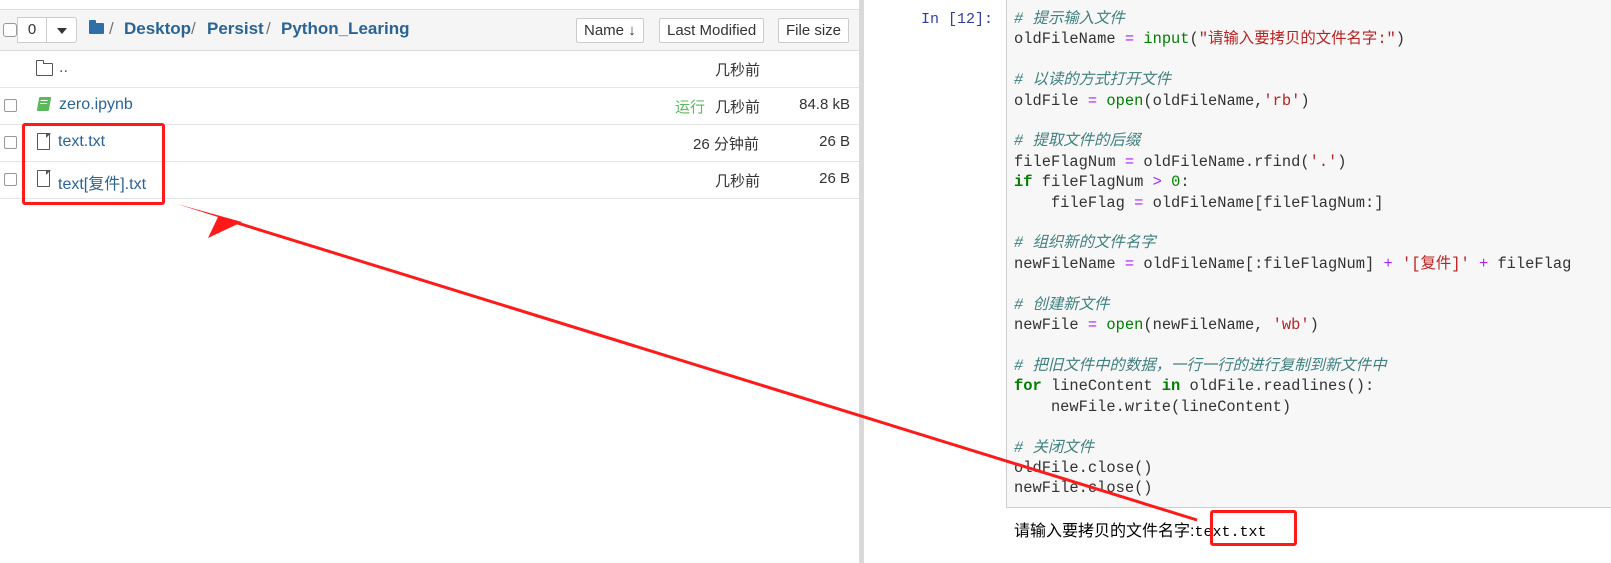 This screenshot has width=1611, height=563. I want to click on list-item: .. 几秒前, so click(430, 69).